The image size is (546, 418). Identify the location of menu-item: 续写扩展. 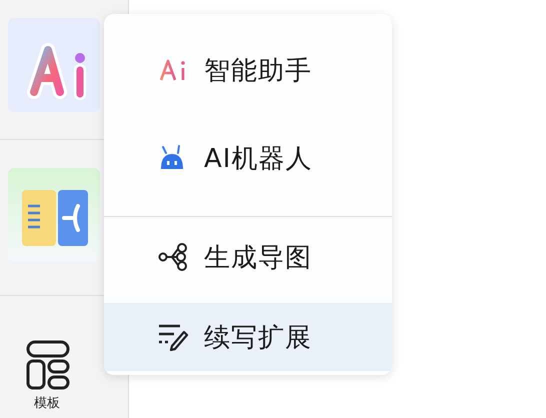
(248, 337).